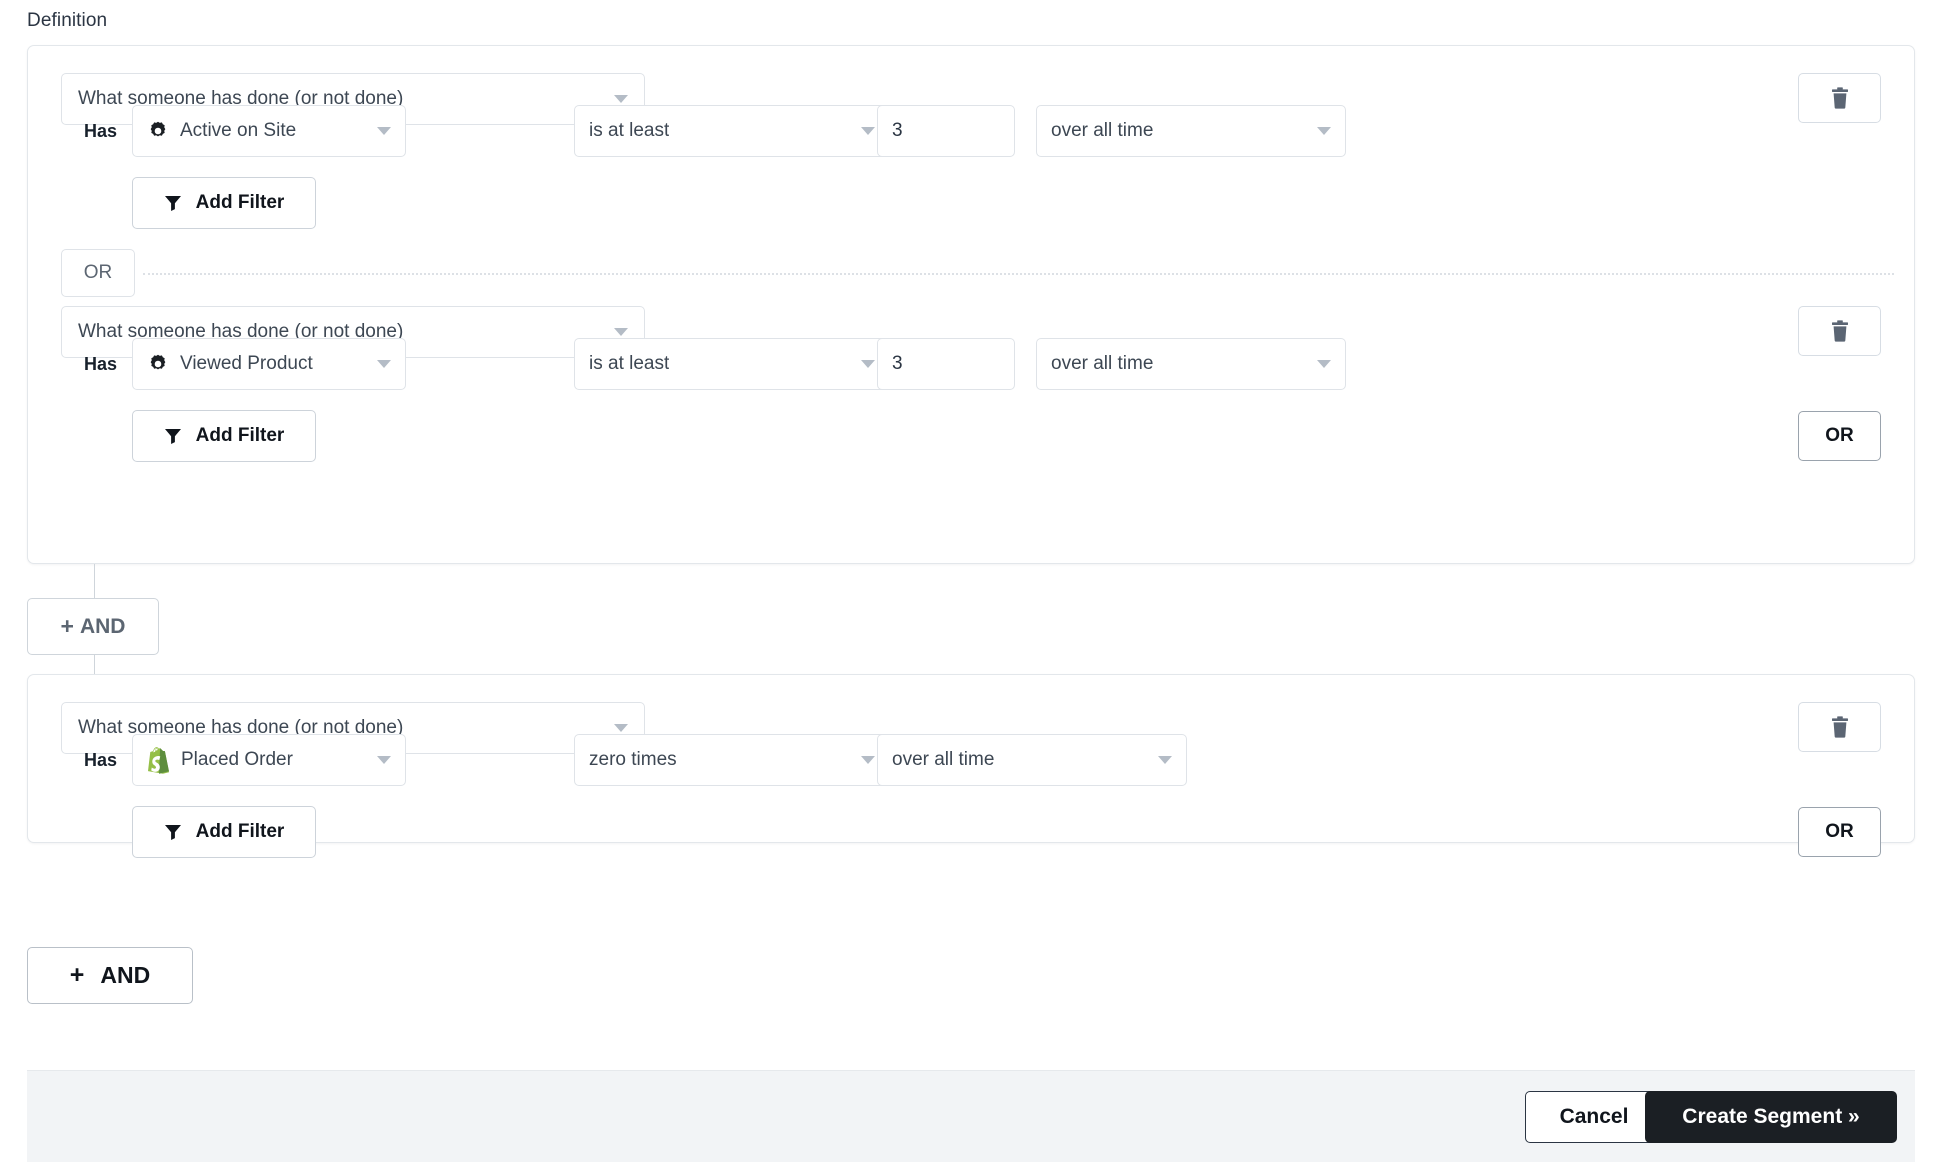 The image size is (1938, 1162). I want to click on add-filter-button-2: Add Filter, so click(224, 436).